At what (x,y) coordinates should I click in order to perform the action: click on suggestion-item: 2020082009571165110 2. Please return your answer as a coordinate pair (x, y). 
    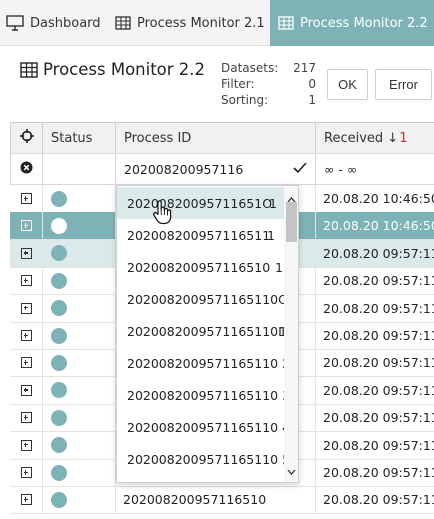
    Looking at the image, I should click on (200, 363).